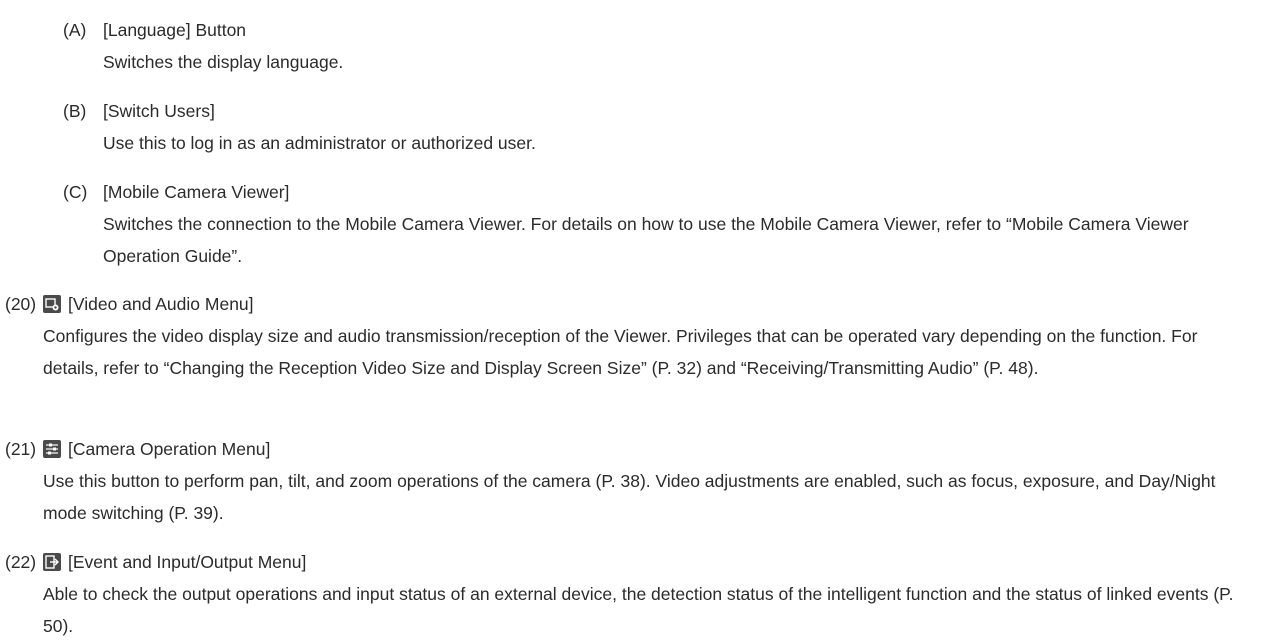  Describe the element at coordinates (75, 30) in the screenshot. I see `item-marker: (A)` at that location.